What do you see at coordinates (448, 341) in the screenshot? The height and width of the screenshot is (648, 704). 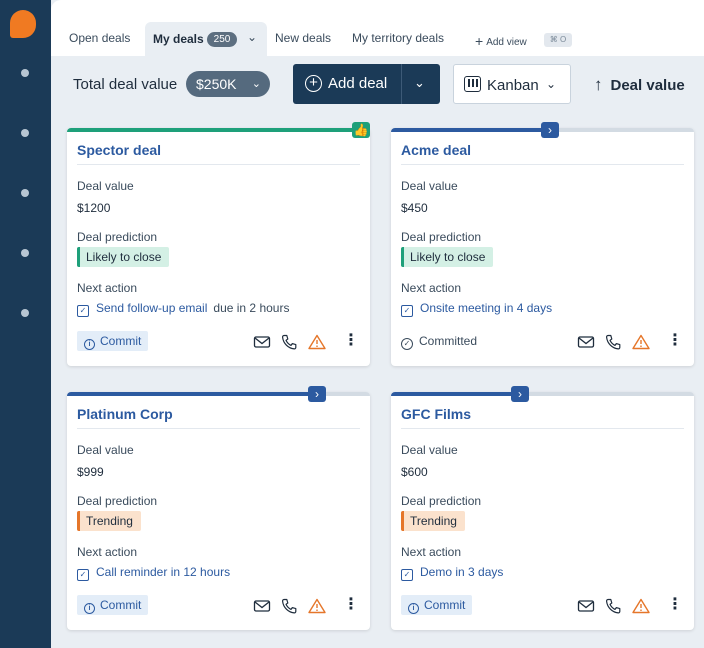 I see `committed-label: Committed` at bounding box center [448, 341].